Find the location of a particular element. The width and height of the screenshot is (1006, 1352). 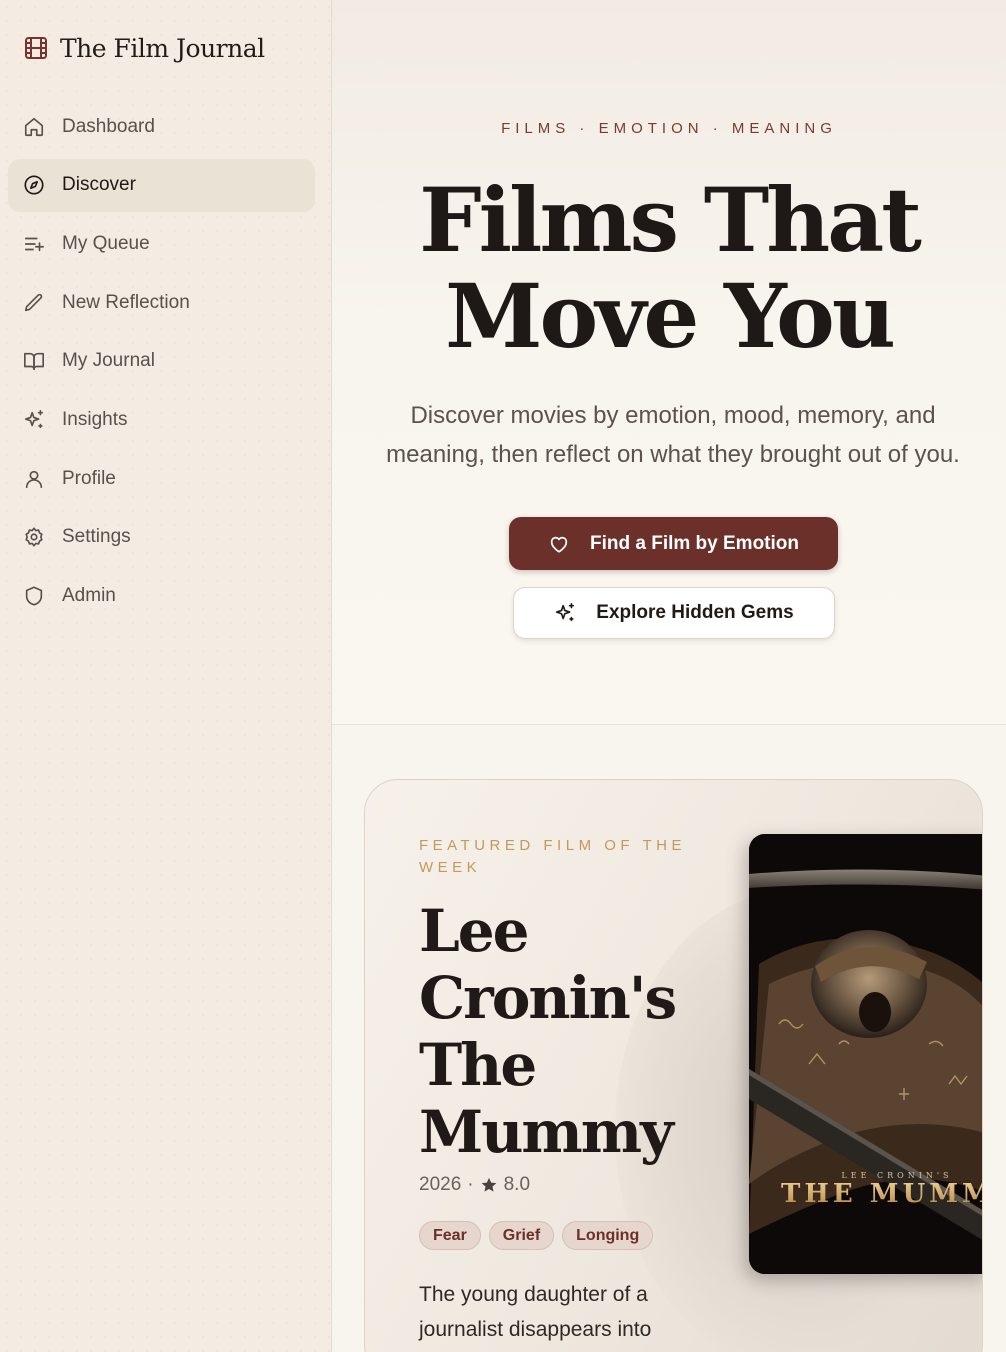

find-film-by-emotion-label: Find a Film by Emotion is located at coordinates (694, 543).